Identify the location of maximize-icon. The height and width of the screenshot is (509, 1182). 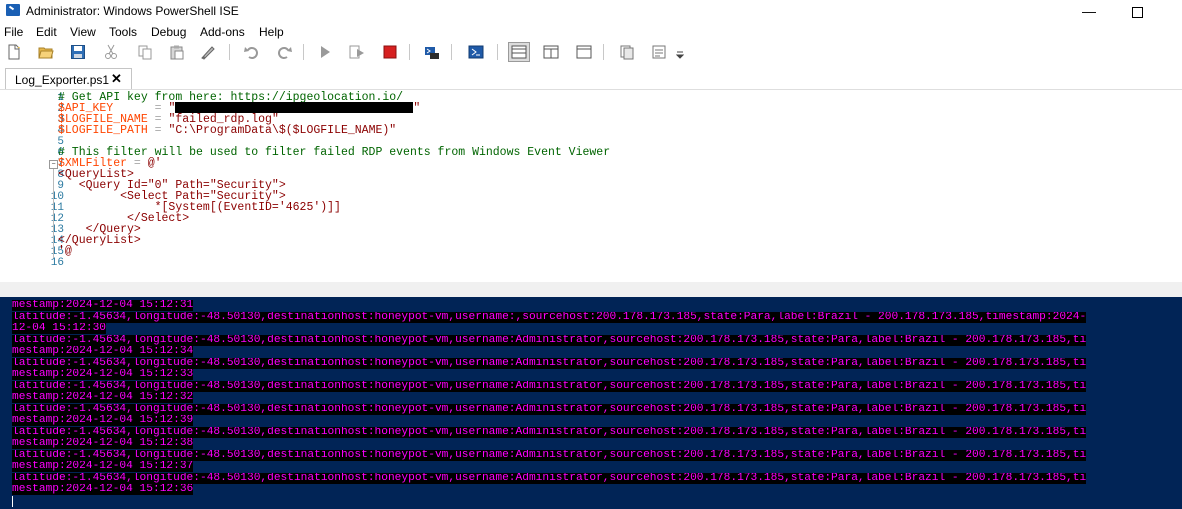
(1137, 12).